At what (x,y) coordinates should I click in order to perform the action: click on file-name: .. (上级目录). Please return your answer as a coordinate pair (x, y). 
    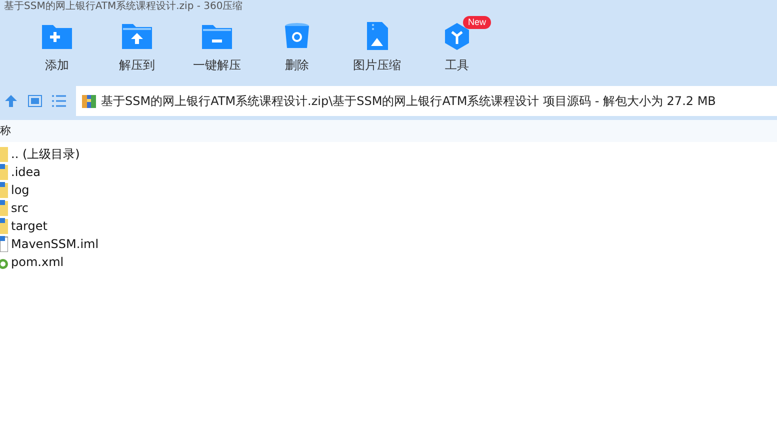
    Looking at the image, I should click on (45, 154).